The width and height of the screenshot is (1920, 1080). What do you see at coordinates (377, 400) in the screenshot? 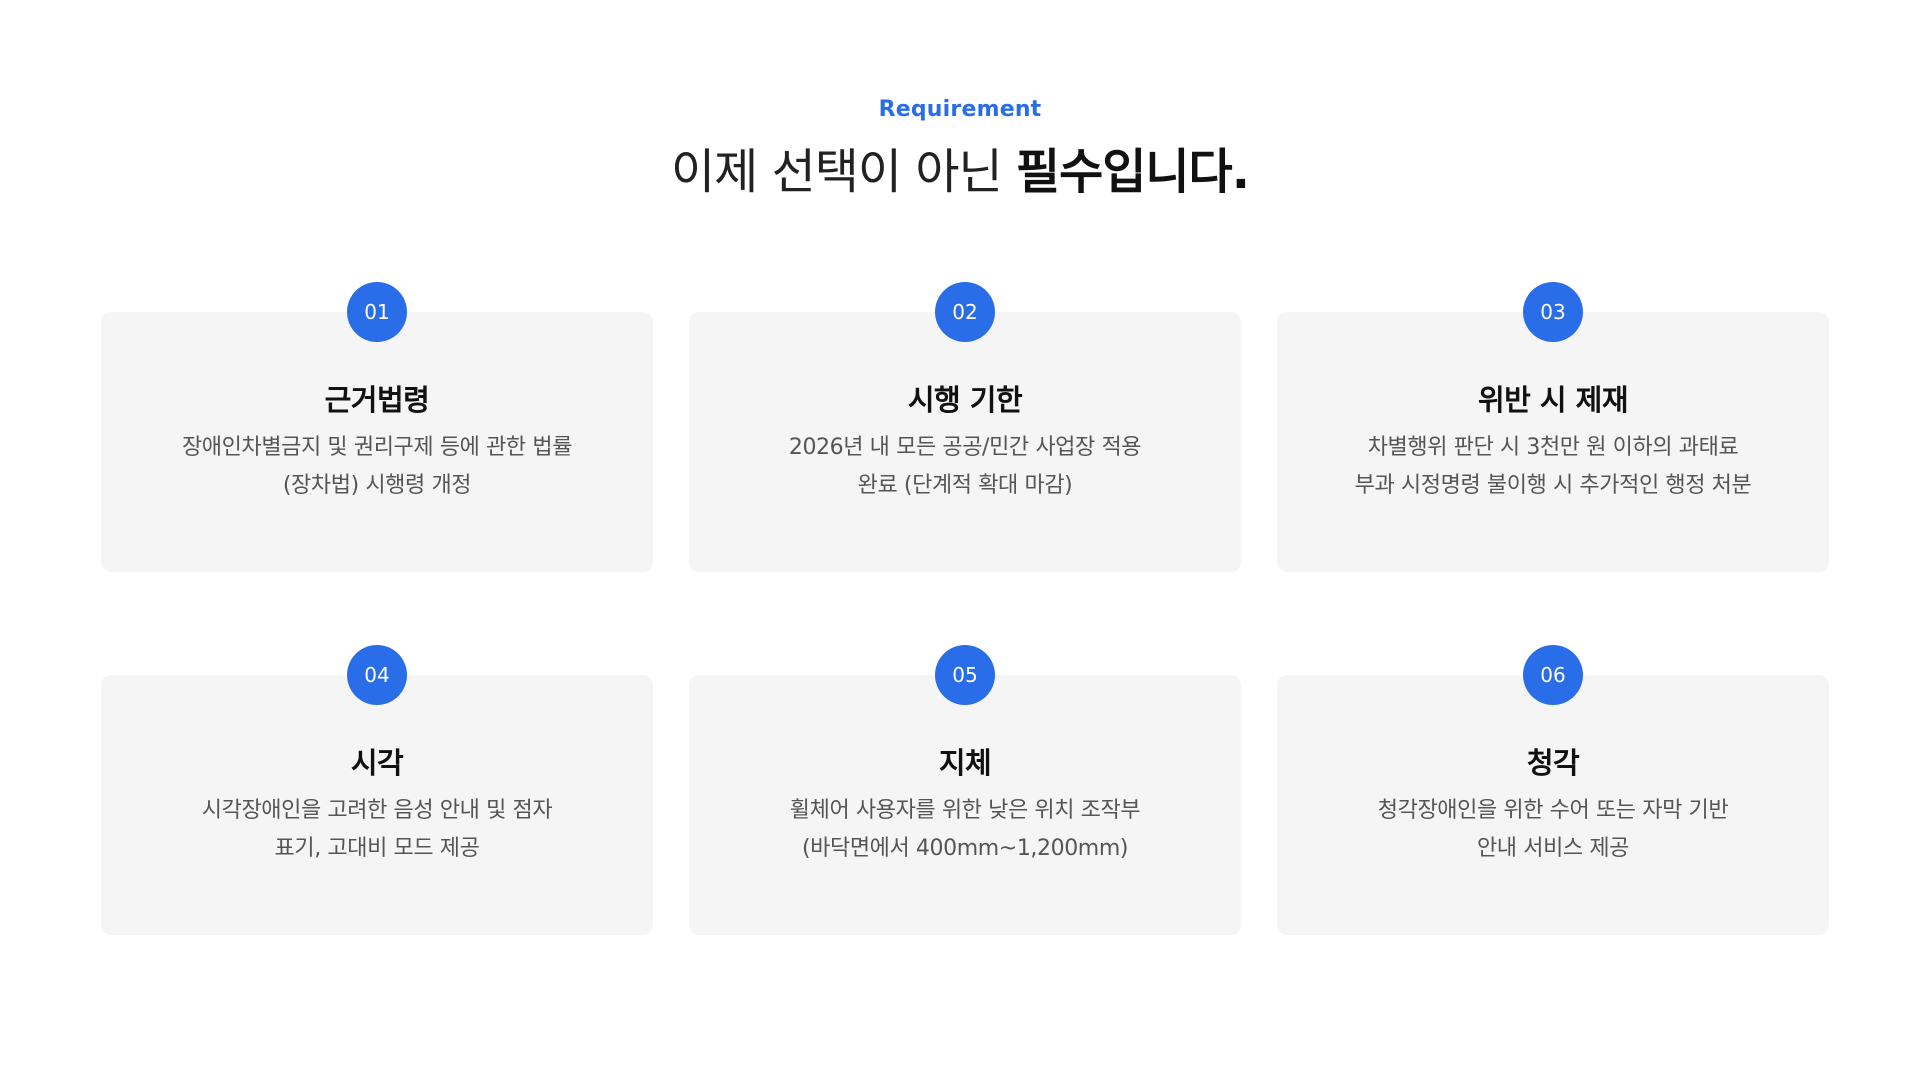
I see `card-title: 근거법령` at bounding box center [377, 400].